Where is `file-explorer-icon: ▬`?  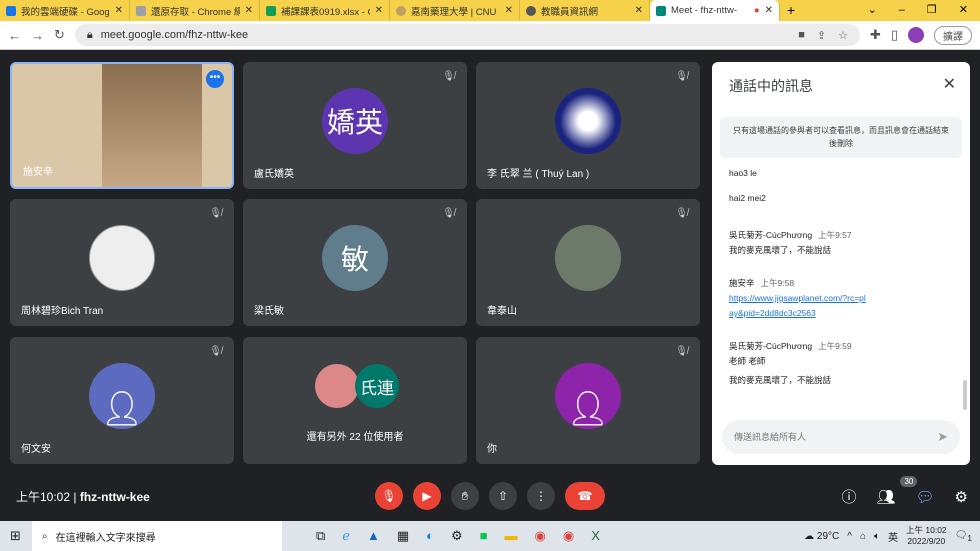 file-explorer-icon: ▬ is located at coordinates (511, 536).